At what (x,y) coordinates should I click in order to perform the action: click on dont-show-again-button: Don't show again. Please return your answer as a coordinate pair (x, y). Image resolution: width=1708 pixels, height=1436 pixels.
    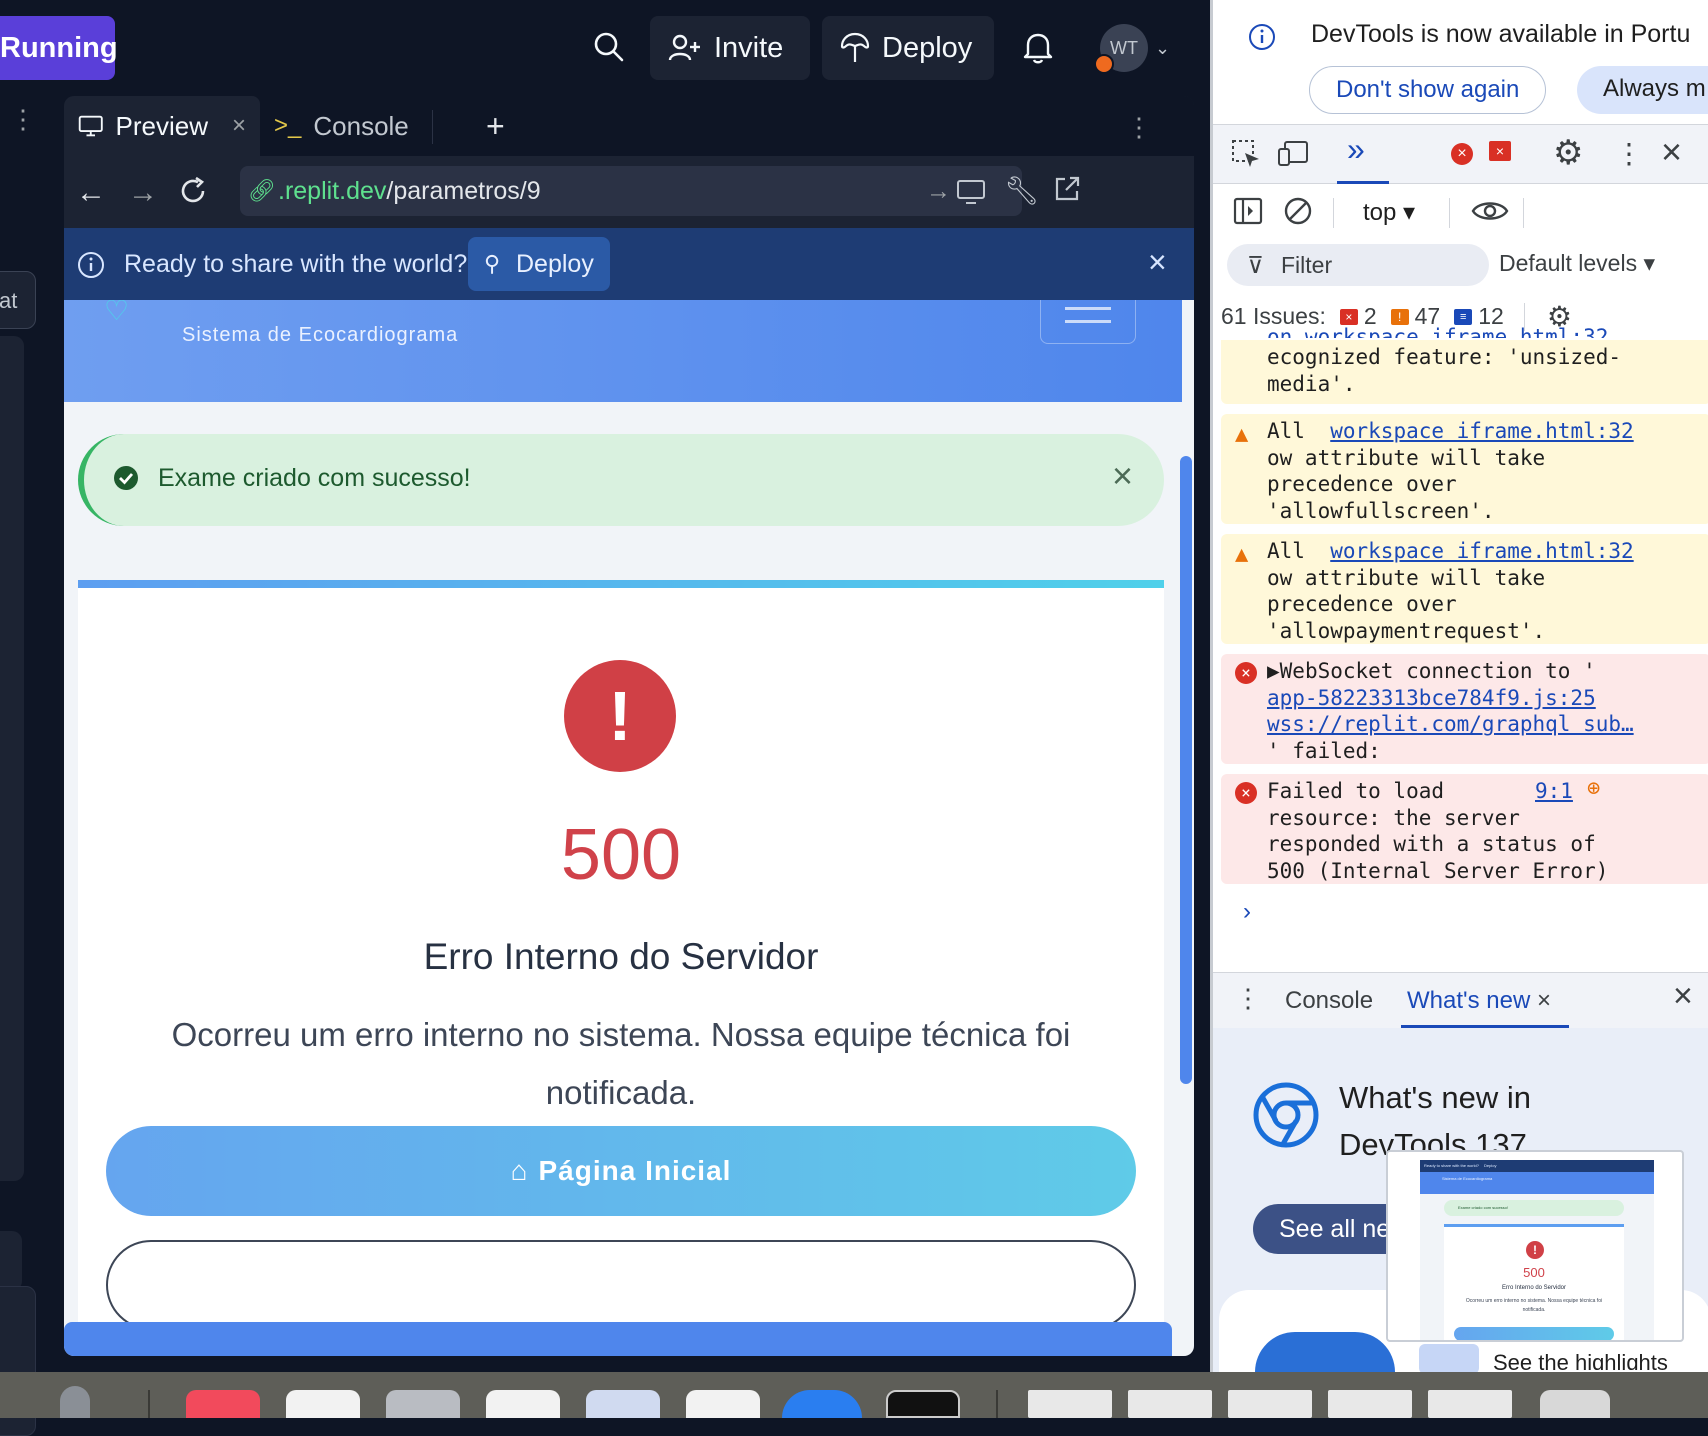
    Looking at the image, I should click on (1428, 90).